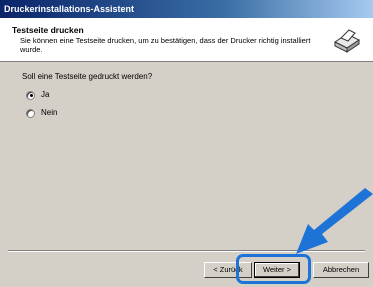 This screenshot has height=287, width=373. Describe the element at coordinates (49, 112) in the screenshot. I see `radio-no-label: Nein` at that location.